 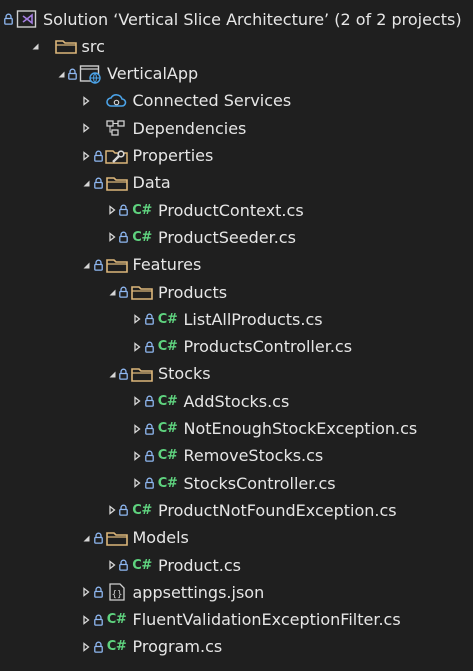 I want to click on project-verticalapp: VerticalApp, so click(x=236, y=74).